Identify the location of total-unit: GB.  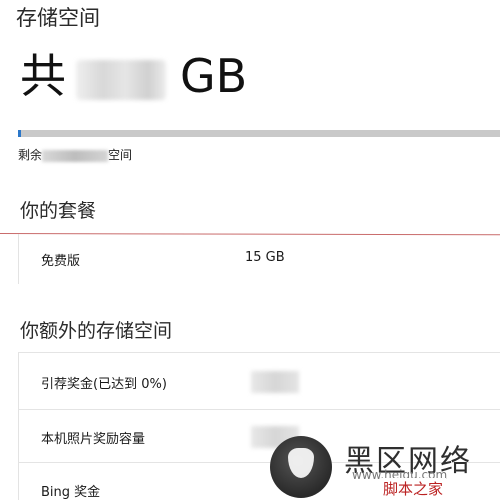
(214, 76).